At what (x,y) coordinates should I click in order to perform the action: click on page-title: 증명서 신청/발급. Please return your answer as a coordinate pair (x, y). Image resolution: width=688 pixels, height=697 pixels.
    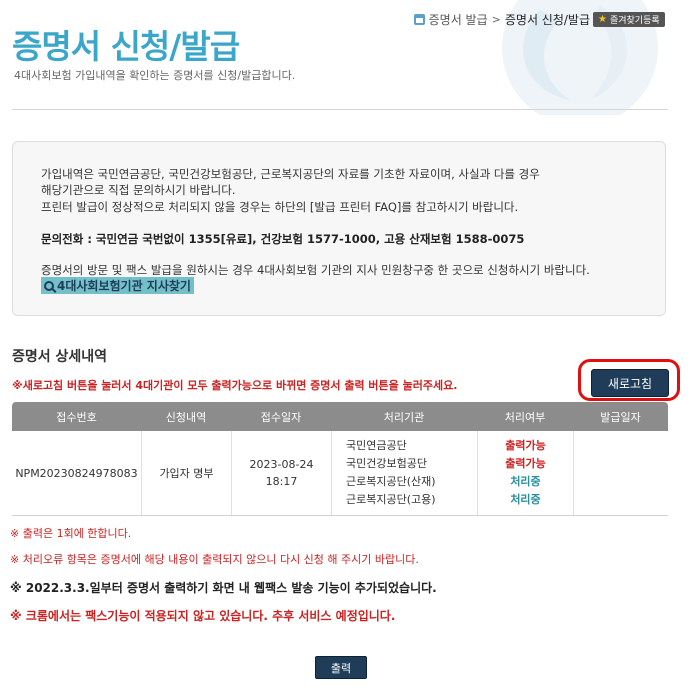
    Looking at the image, I should click on (126, 46).